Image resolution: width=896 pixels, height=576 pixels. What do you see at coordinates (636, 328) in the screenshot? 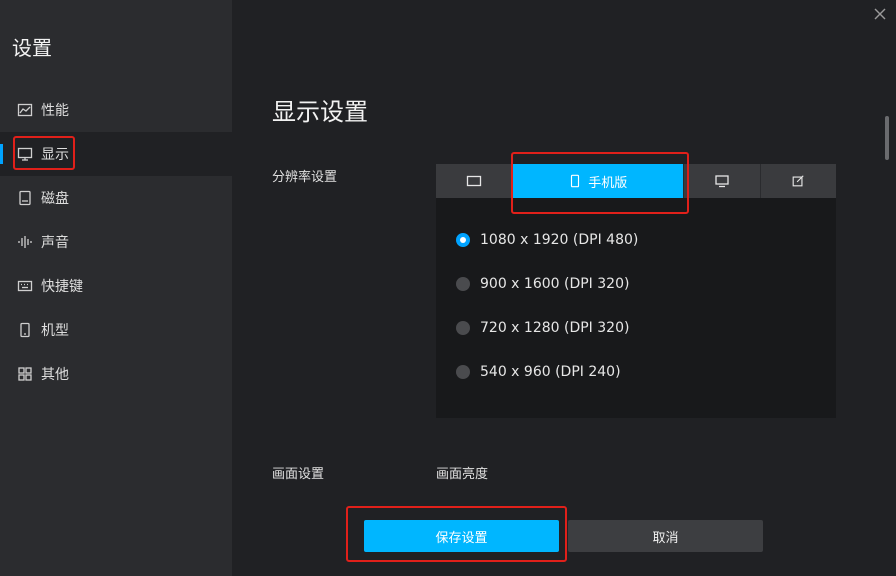
I see `resolution-option: 720 x 1280 (DPI 320)` at bounding box center [636, 328].